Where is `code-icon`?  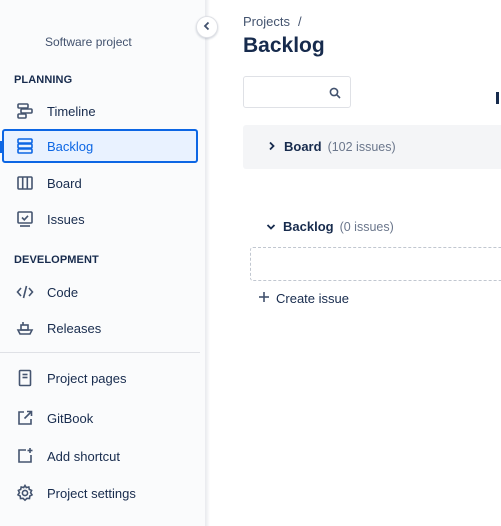
code-icon is located at coordinates (25, 292).